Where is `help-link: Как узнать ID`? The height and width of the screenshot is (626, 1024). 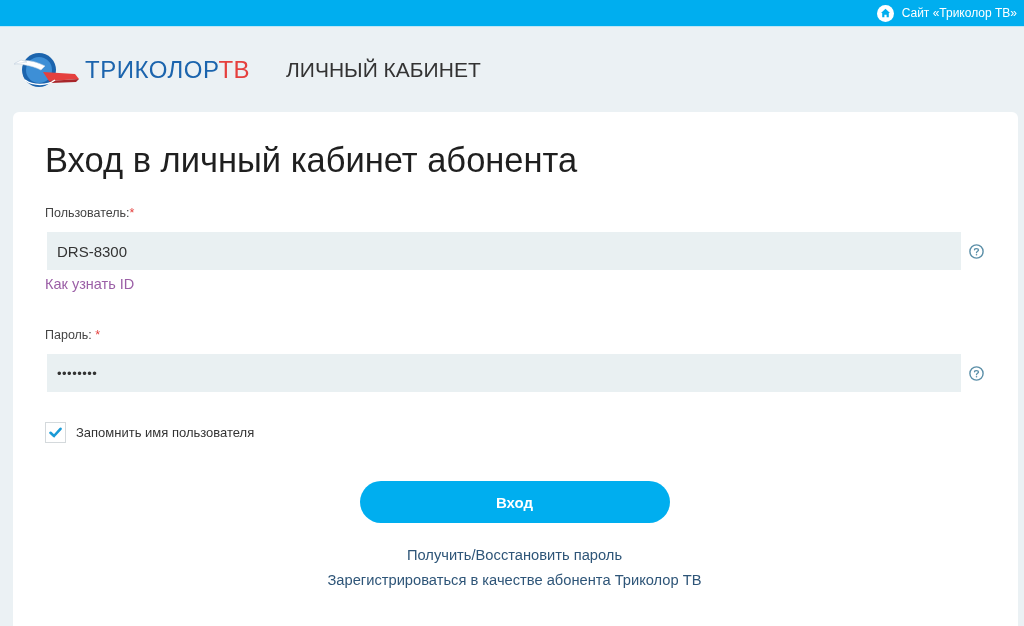
help-link: Как узнать ID is located at coordinates (90, 284).